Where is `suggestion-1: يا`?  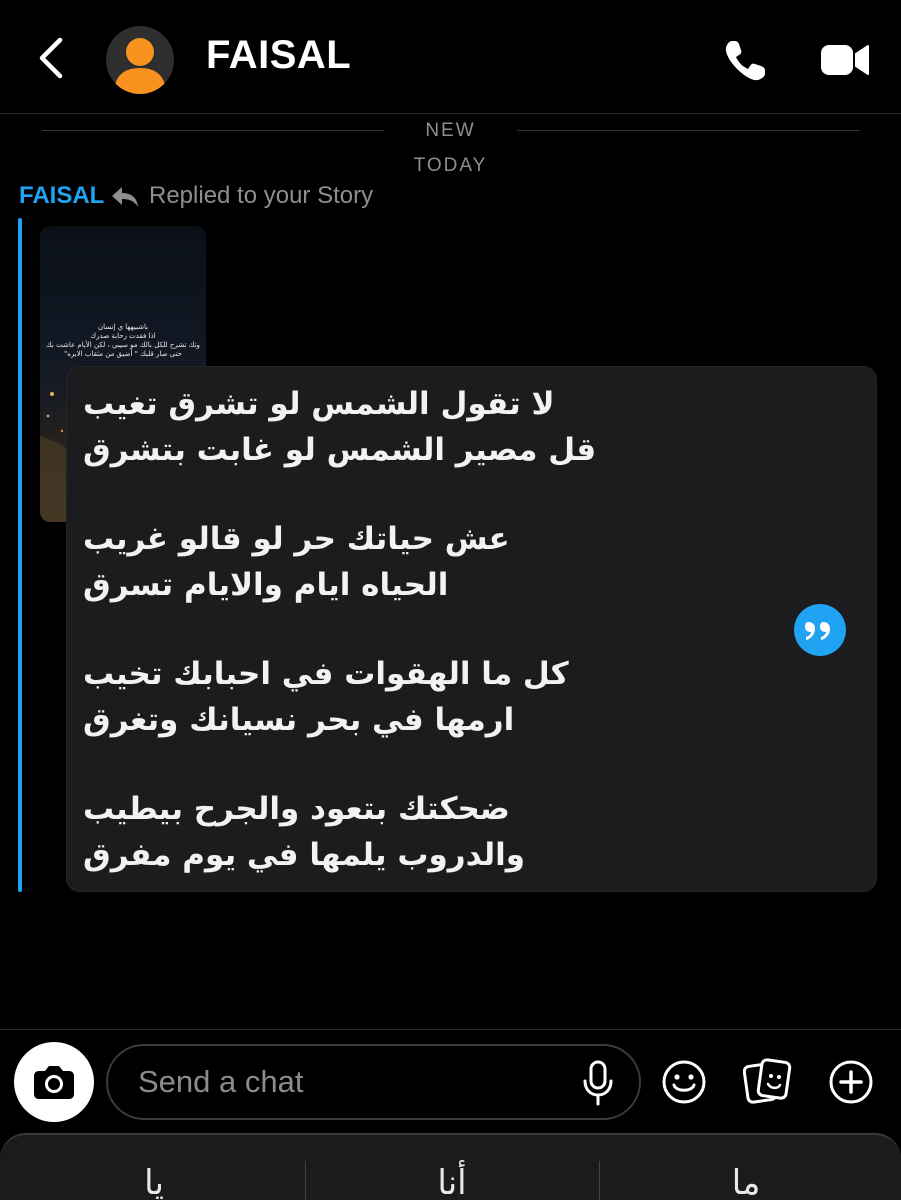 suggestion-1: يا is located at coordinates (154, 1181).